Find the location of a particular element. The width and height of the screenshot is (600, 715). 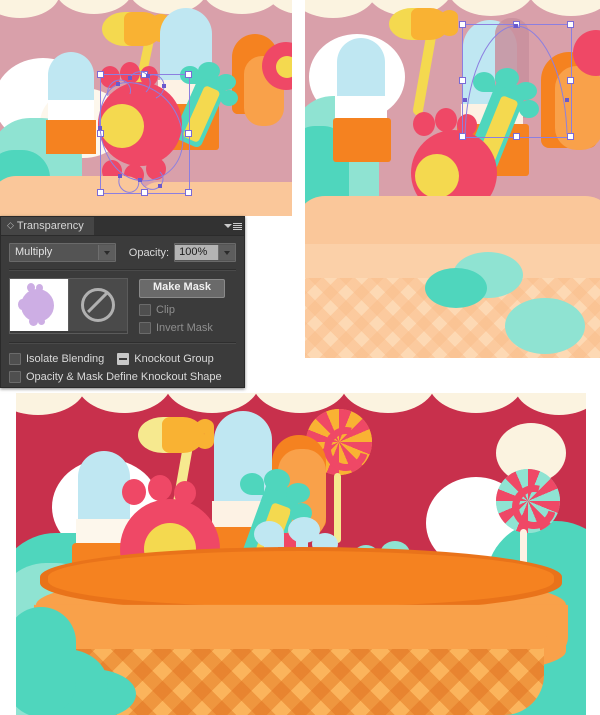

candy-center is located at coordinates (437, 176).